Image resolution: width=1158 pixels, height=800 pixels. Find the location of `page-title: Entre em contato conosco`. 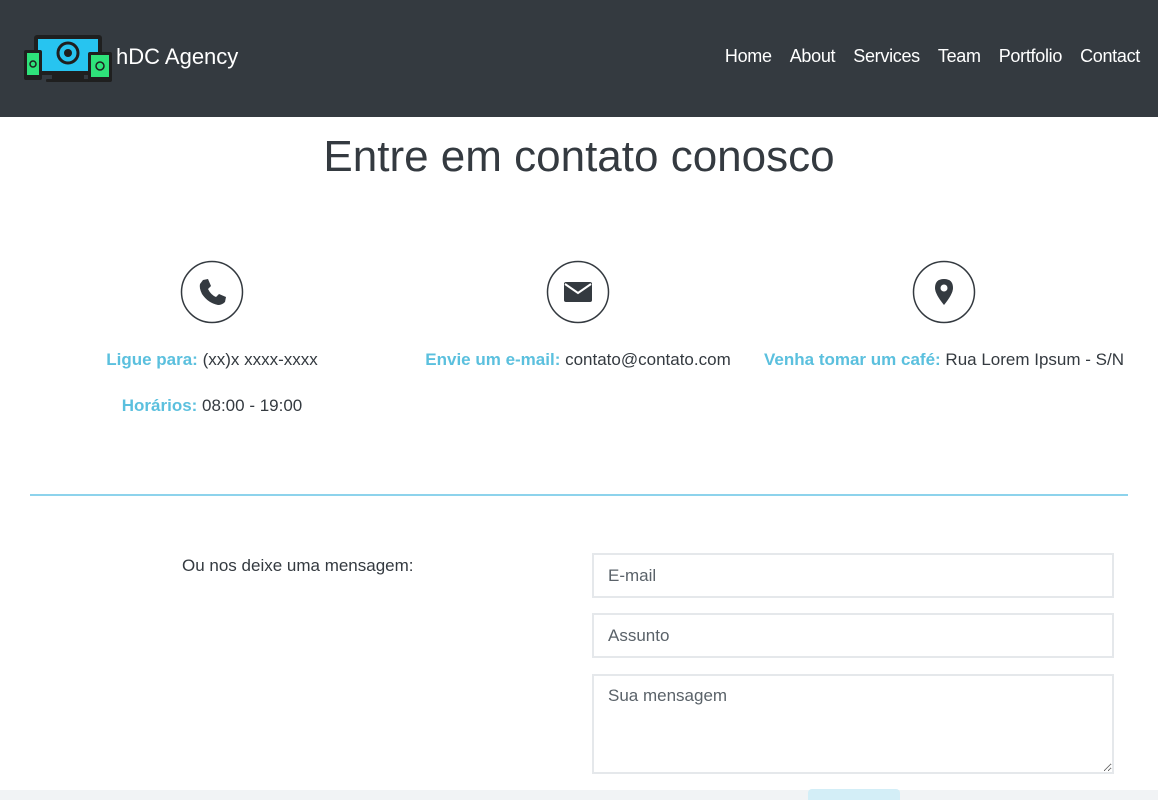

page-title: Entre em contato conosco is located at coordinates (579, 156).